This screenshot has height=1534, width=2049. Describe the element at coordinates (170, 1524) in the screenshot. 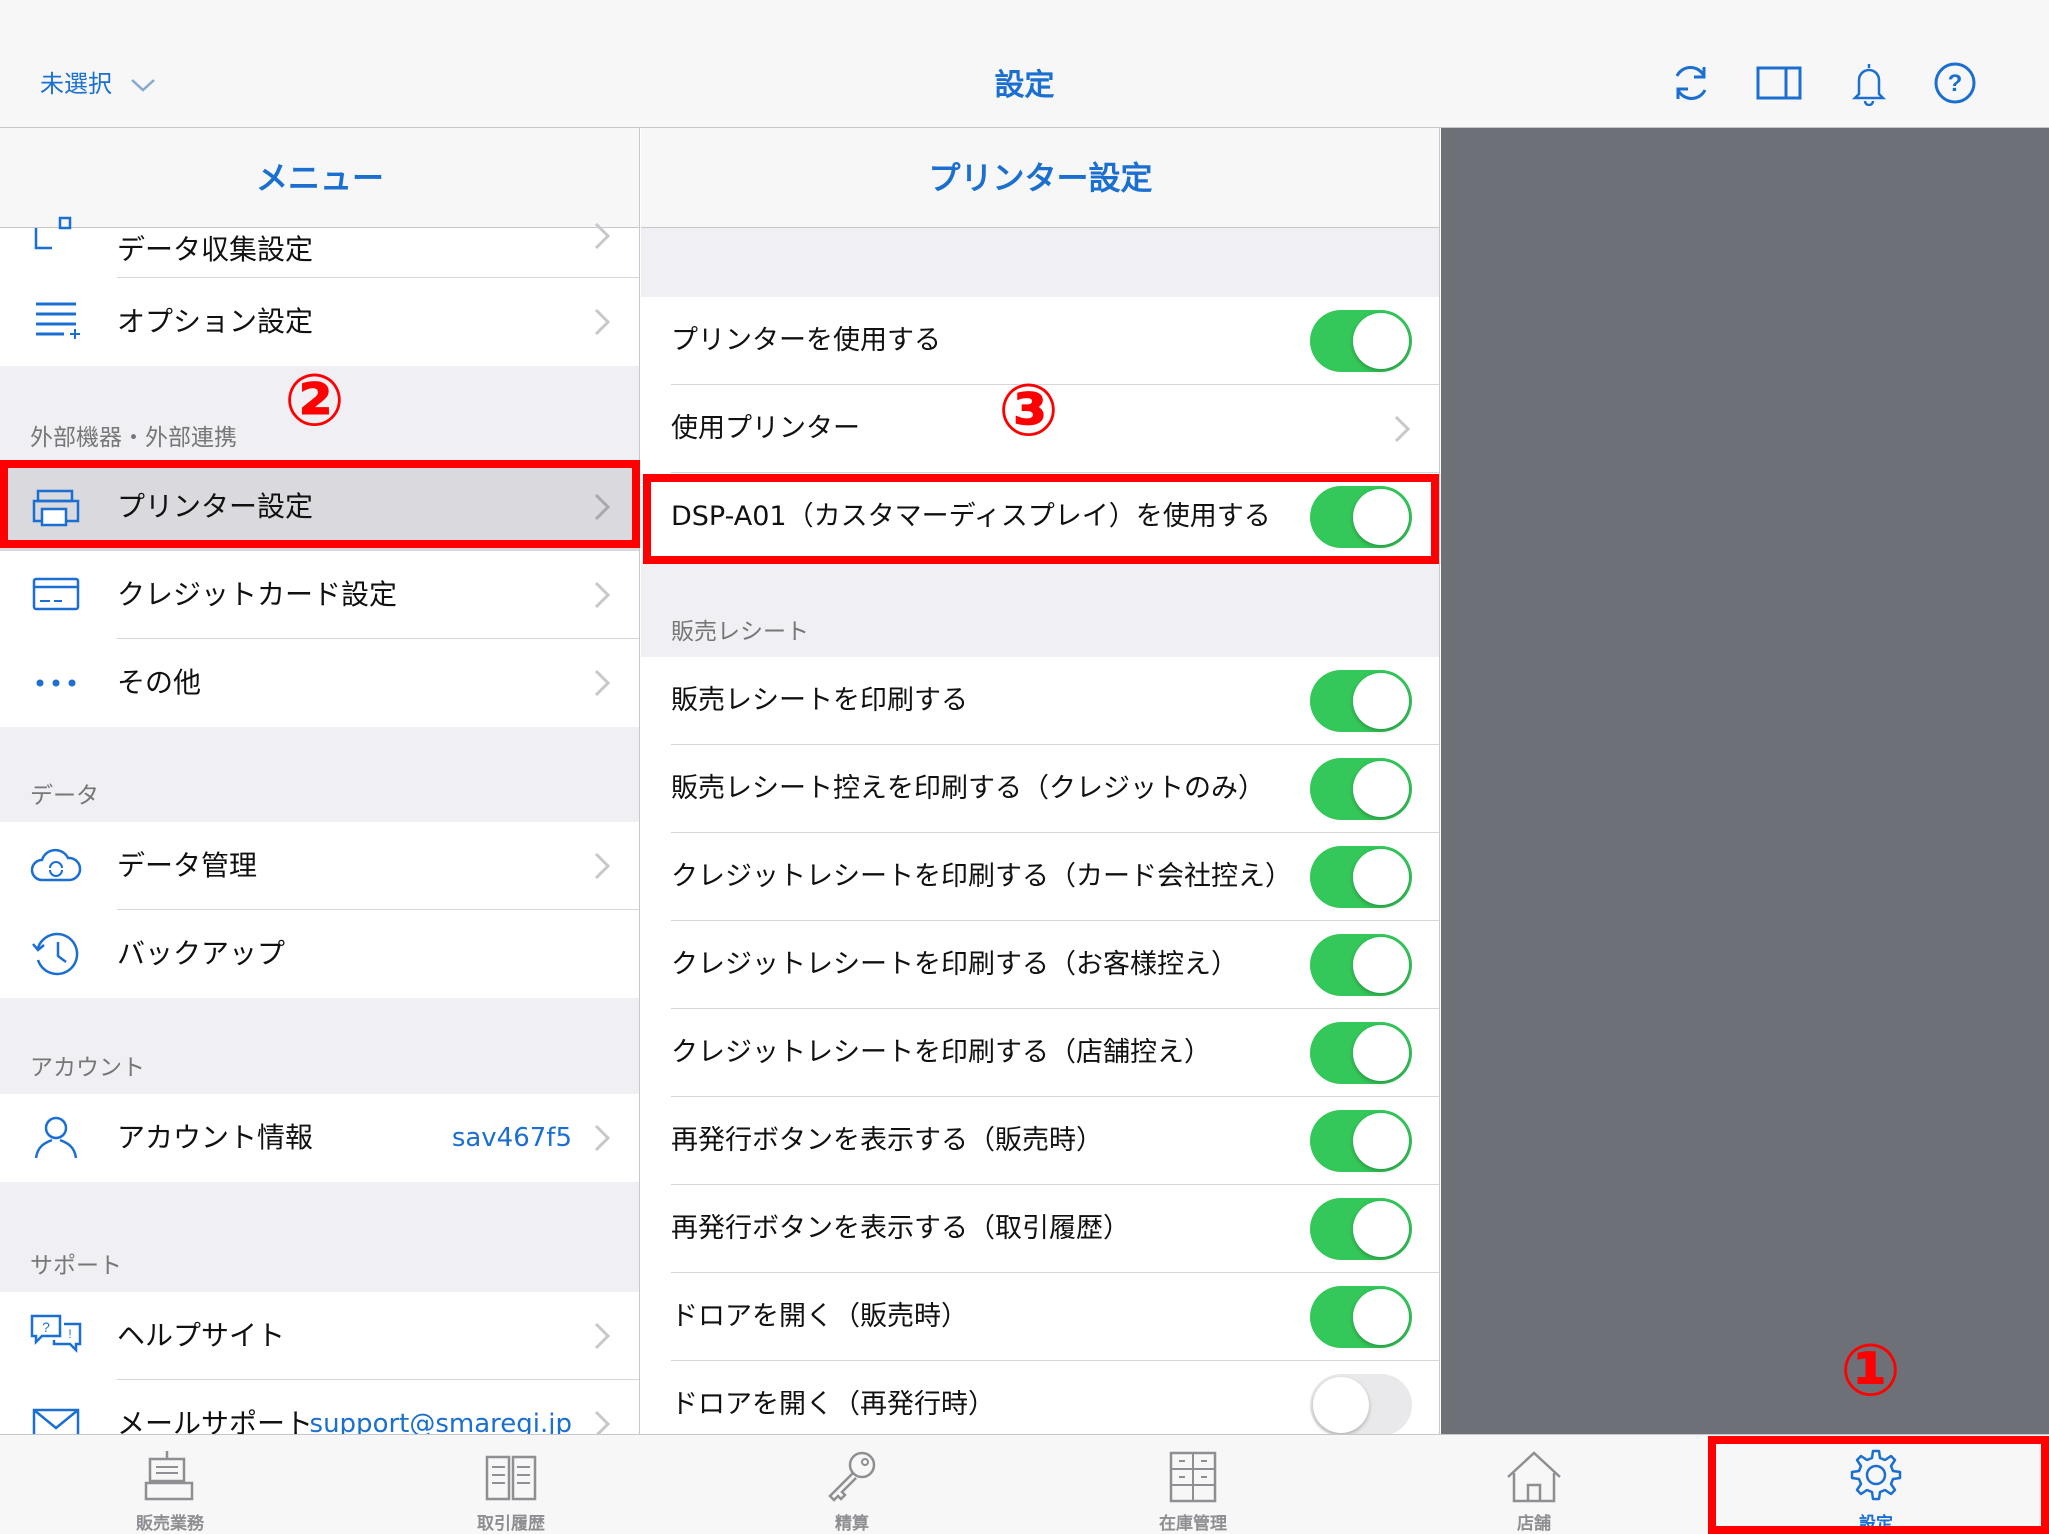

I see `tab-label: 販売業務` at that location.